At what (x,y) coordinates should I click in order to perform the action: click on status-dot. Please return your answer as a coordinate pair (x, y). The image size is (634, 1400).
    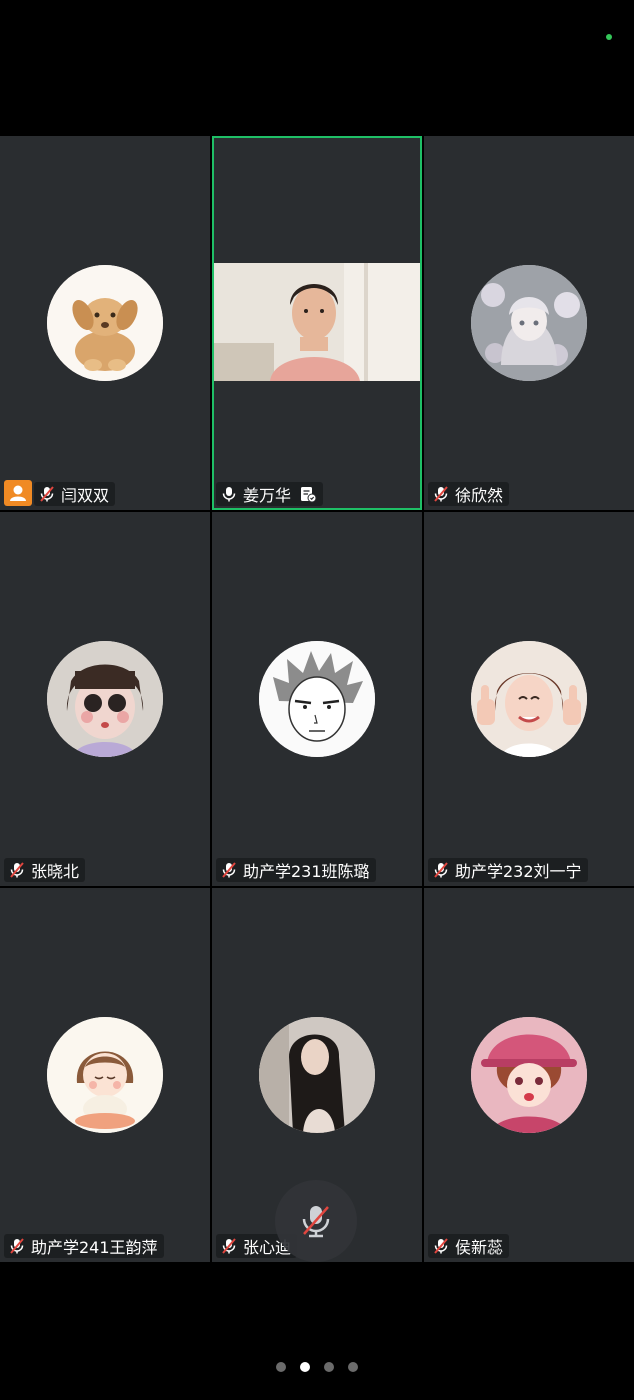
    Looking at the image, I should click on (609, 37).